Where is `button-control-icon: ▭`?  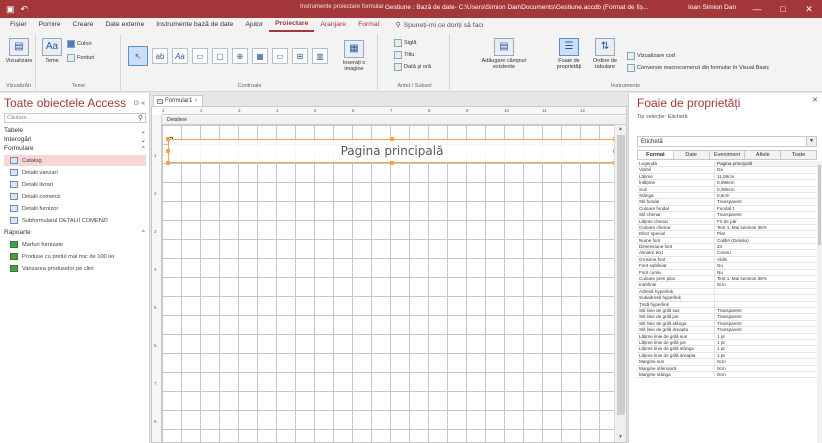
button-control-icon: ▭ is located at coordinates (200, 56).